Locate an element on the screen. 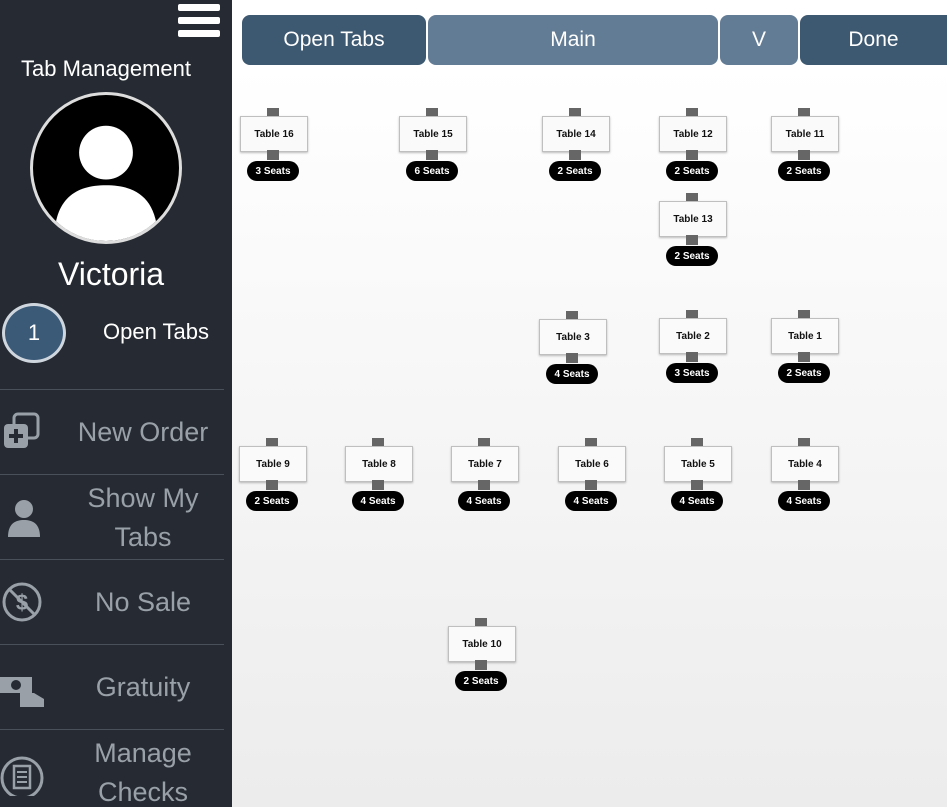 The width and height of the screenshot is (947, 807). user-silhouette-icon is located at coordinates (106, 183).